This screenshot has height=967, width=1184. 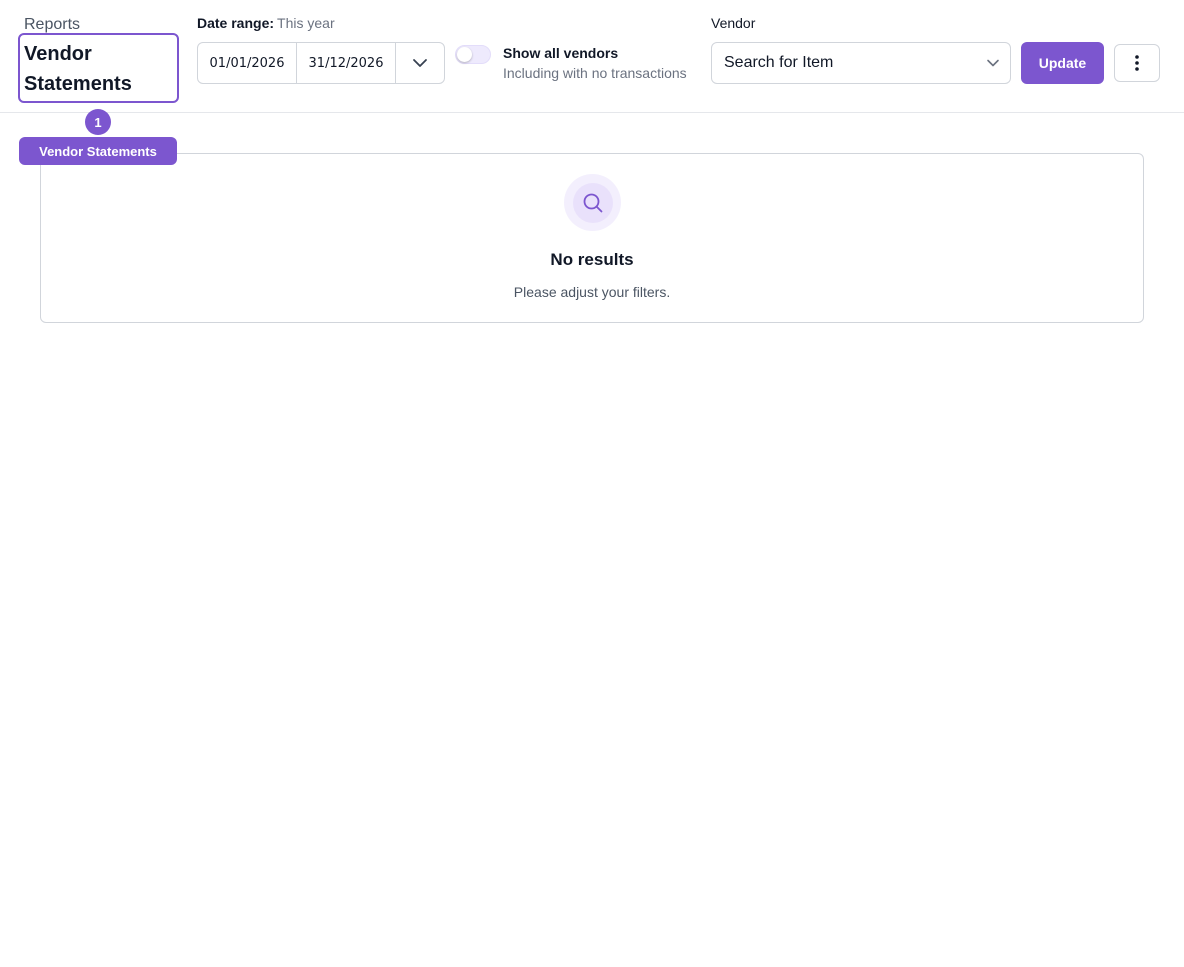 I want to click on date-range-label: Date range: This year, so click(x=266, y=23).